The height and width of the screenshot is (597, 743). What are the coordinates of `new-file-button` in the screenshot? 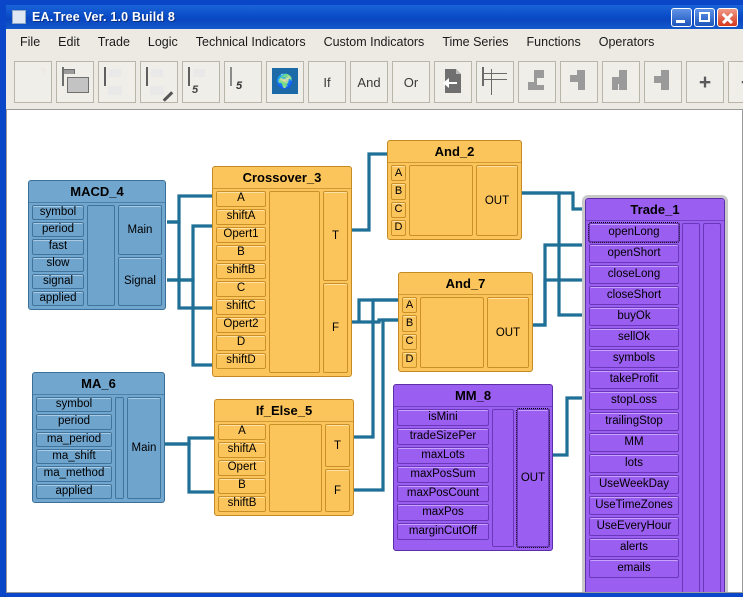 It's located at (33, 82).